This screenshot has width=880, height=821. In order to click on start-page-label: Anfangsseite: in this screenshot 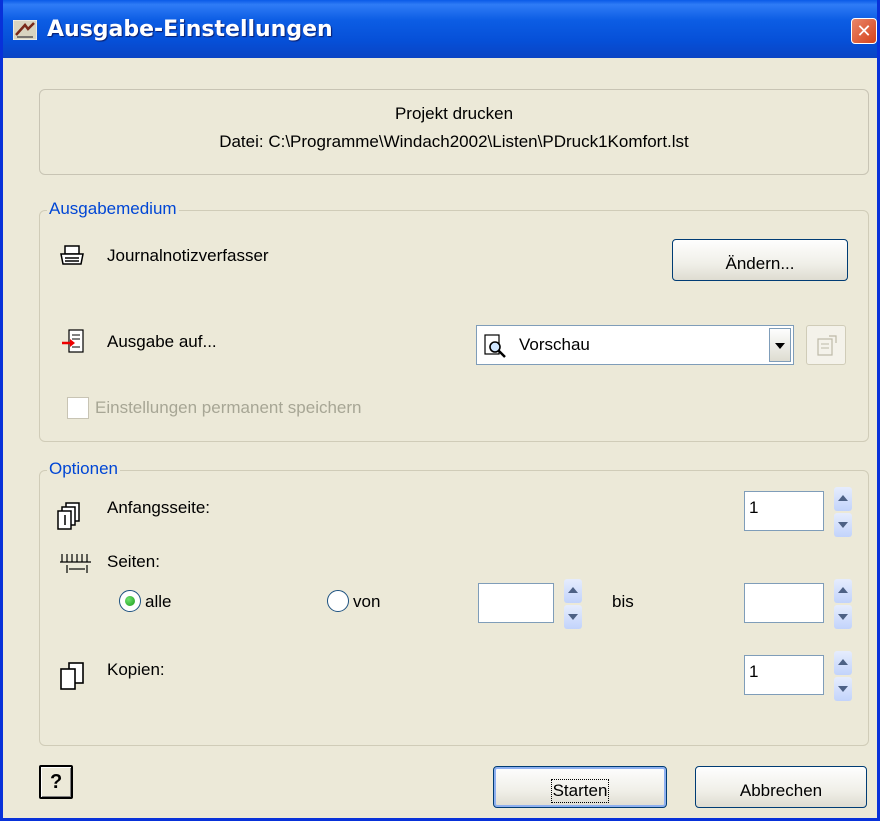, I will do `click(159, 507)`.